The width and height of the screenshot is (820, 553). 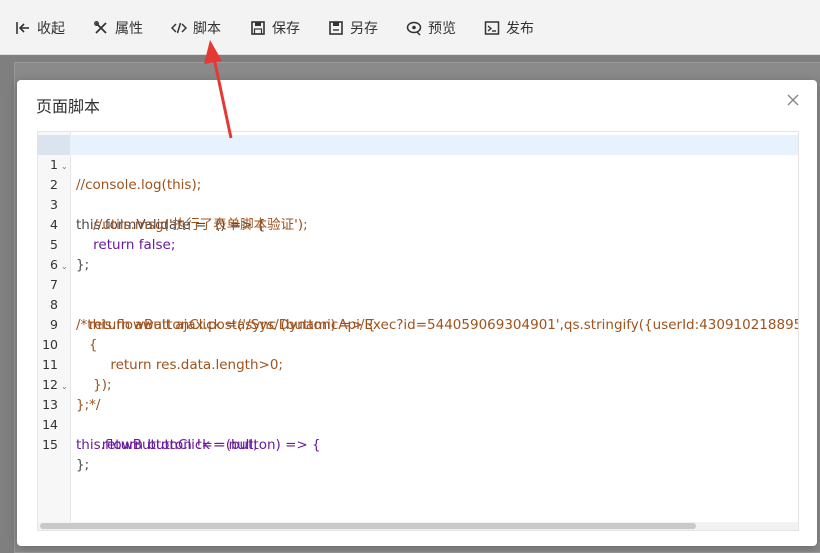 I want to click on code-line: 5 };, so click(x=418, y=244).